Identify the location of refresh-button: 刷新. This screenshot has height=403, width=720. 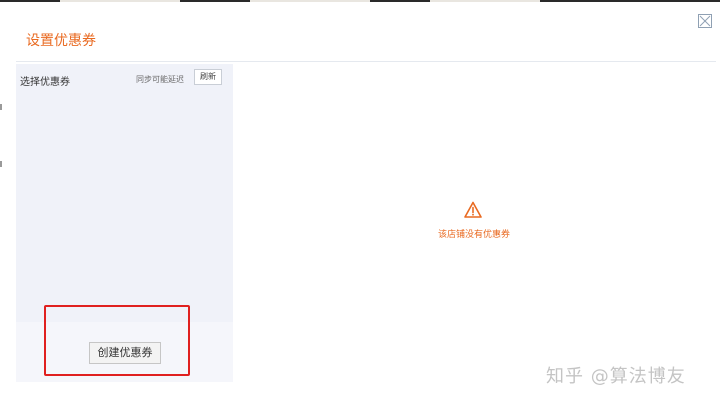
(208, 77).